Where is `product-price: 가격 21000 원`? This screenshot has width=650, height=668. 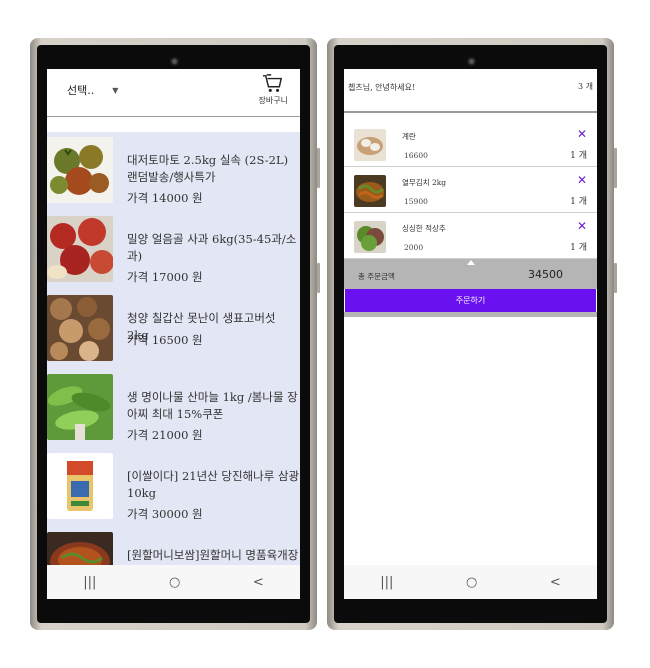 product-price: 가격 21000 원 is located at coordinates (165, 435).